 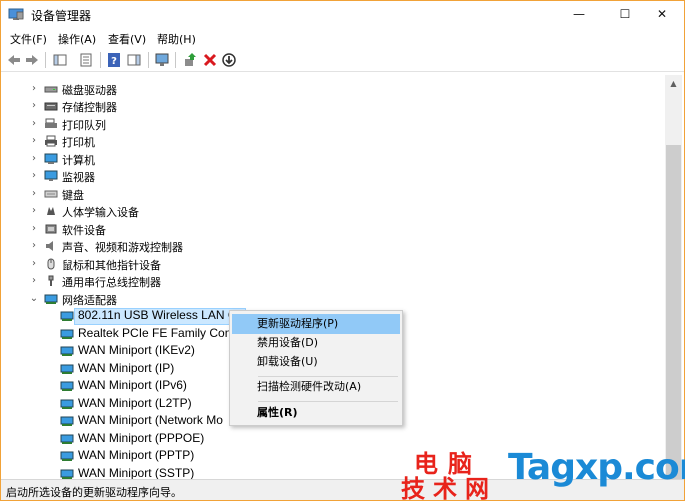 What do you see at coordinates (333, 141) in the screenshot?
I see `tree-category-printers: › 打印机` at bounding box center [333, 141].